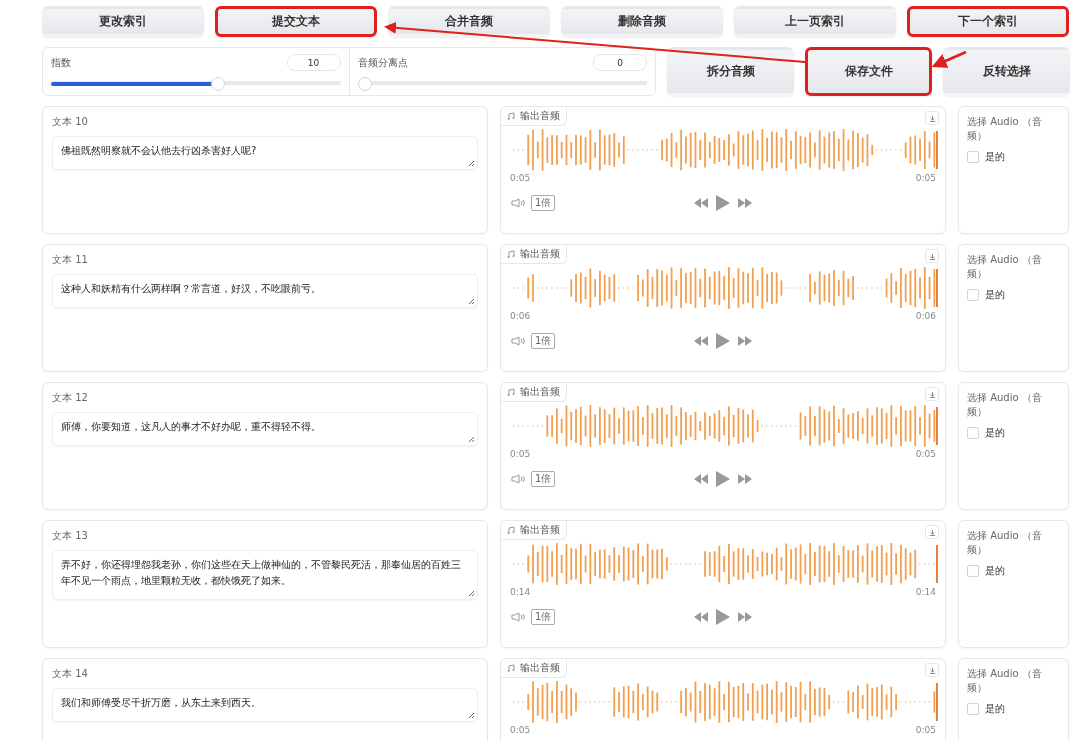 This screenshot has height=741, width=1080. Describe the element at coordinates (70, 260) in the screenshot. I see `text-label: 文本 11` at that location.